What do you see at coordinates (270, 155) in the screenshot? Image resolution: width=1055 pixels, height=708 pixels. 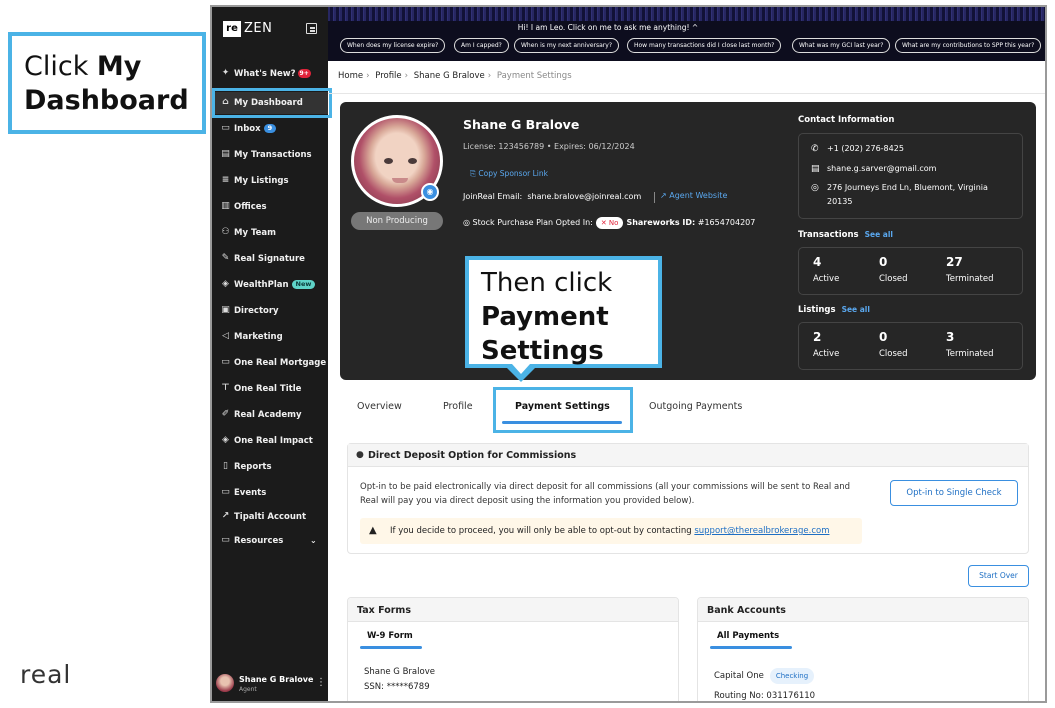 I see `sidebar-item-my-transactions: ▤ My Transactions` at bounding box center [270, 155].